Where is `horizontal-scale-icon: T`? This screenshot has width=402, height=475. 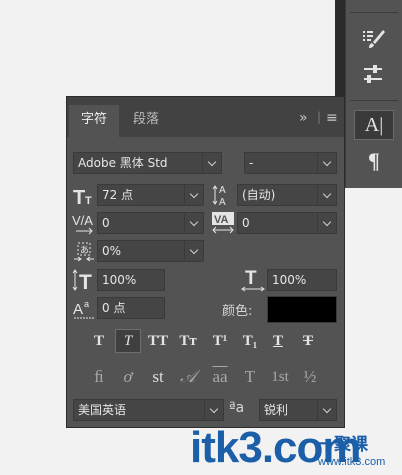
horizontal-scale-icon: T is located at coordinates (253, 280).